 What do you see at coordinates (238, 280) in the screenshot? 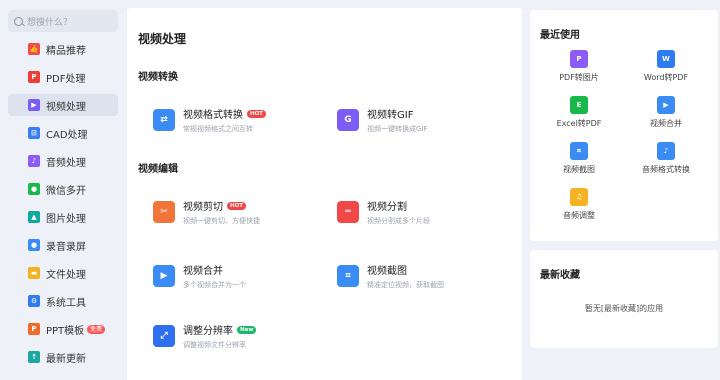
I see `tool-video-merge: ▶ 视频合并 多个视频合并为一个` at bounding box center [238, 280].